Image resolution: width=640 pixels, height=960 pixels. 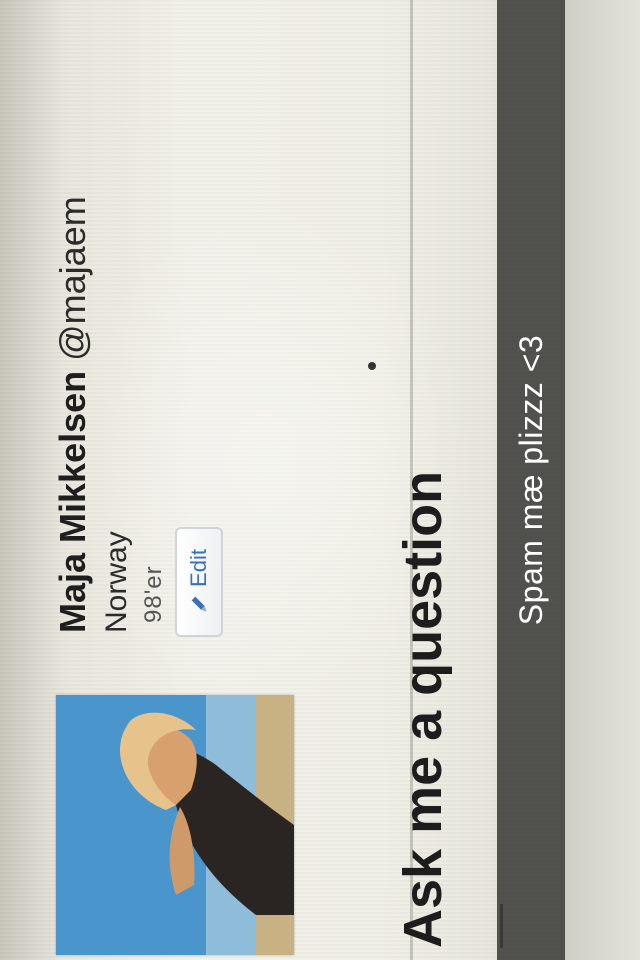 I want to click on pencil-icon, so click(x=199, y=604).